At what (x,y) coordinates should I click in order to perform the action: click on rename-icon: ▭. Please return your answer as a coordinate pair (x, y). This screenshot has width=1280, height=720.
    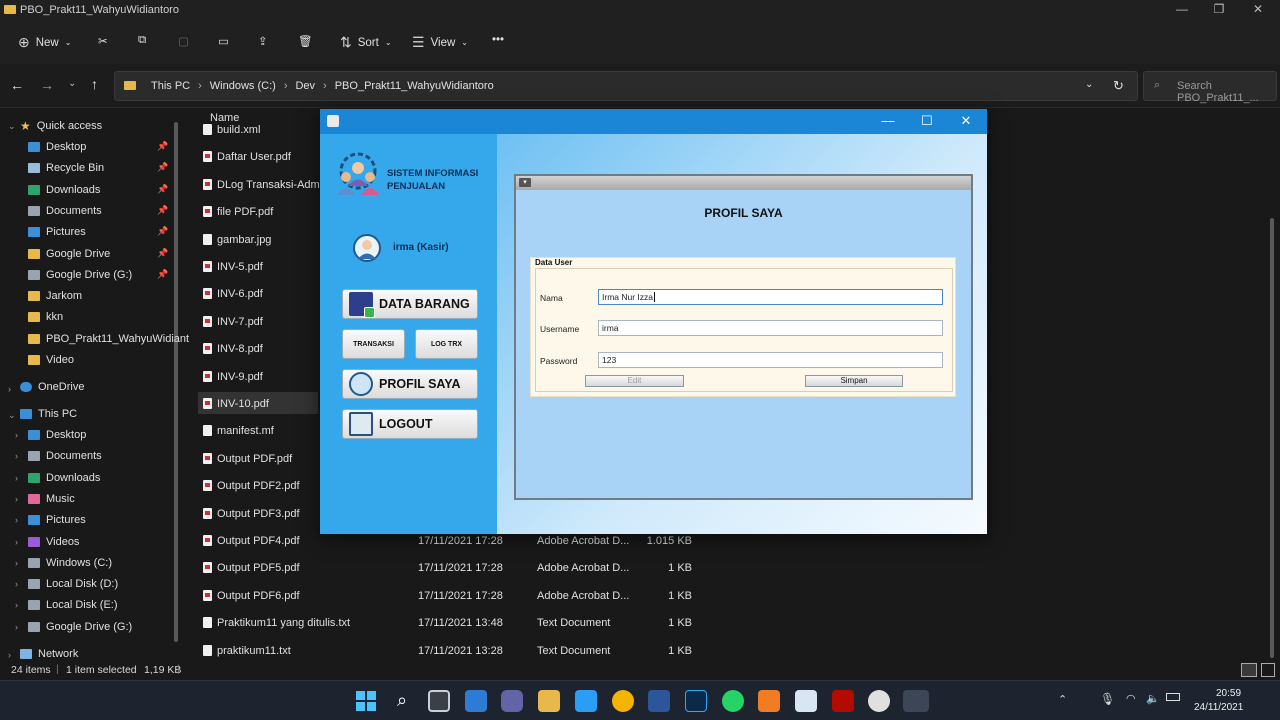
    Looking at the image, I should click on (223, 41).